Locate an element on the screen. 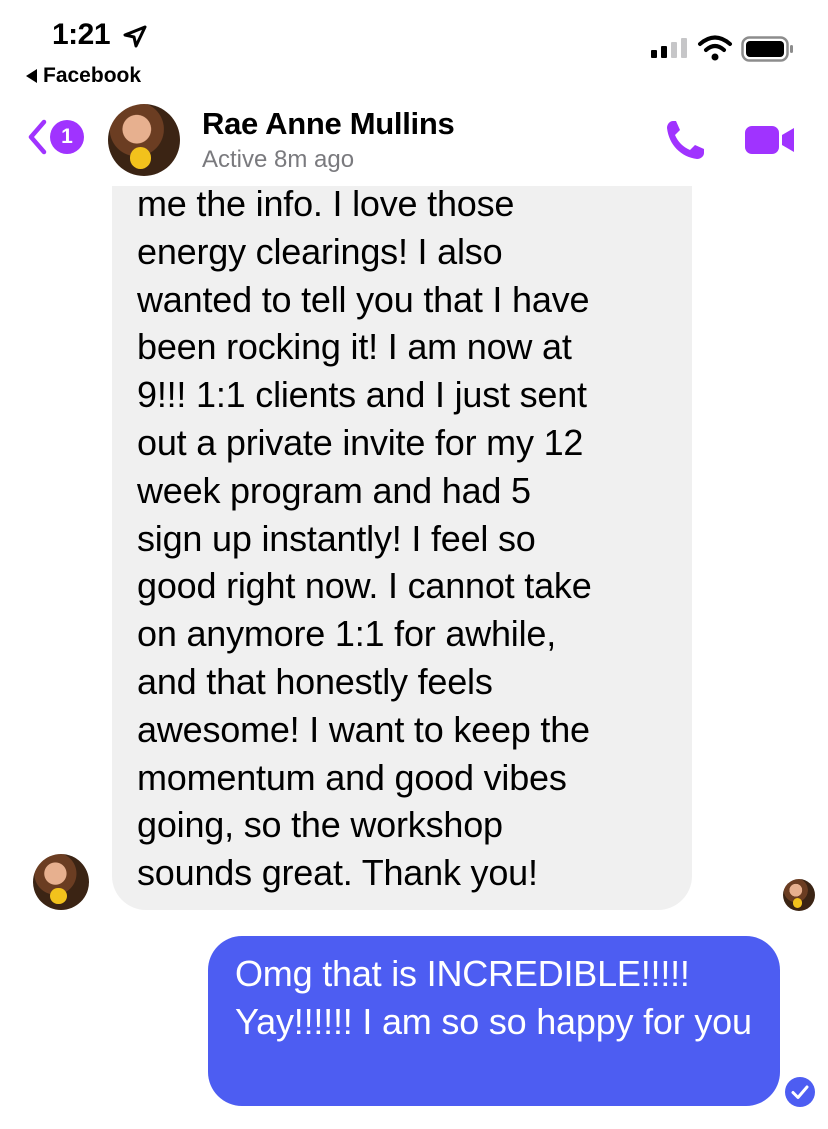  chevron-left-icon is located at coordinates (37, 137).